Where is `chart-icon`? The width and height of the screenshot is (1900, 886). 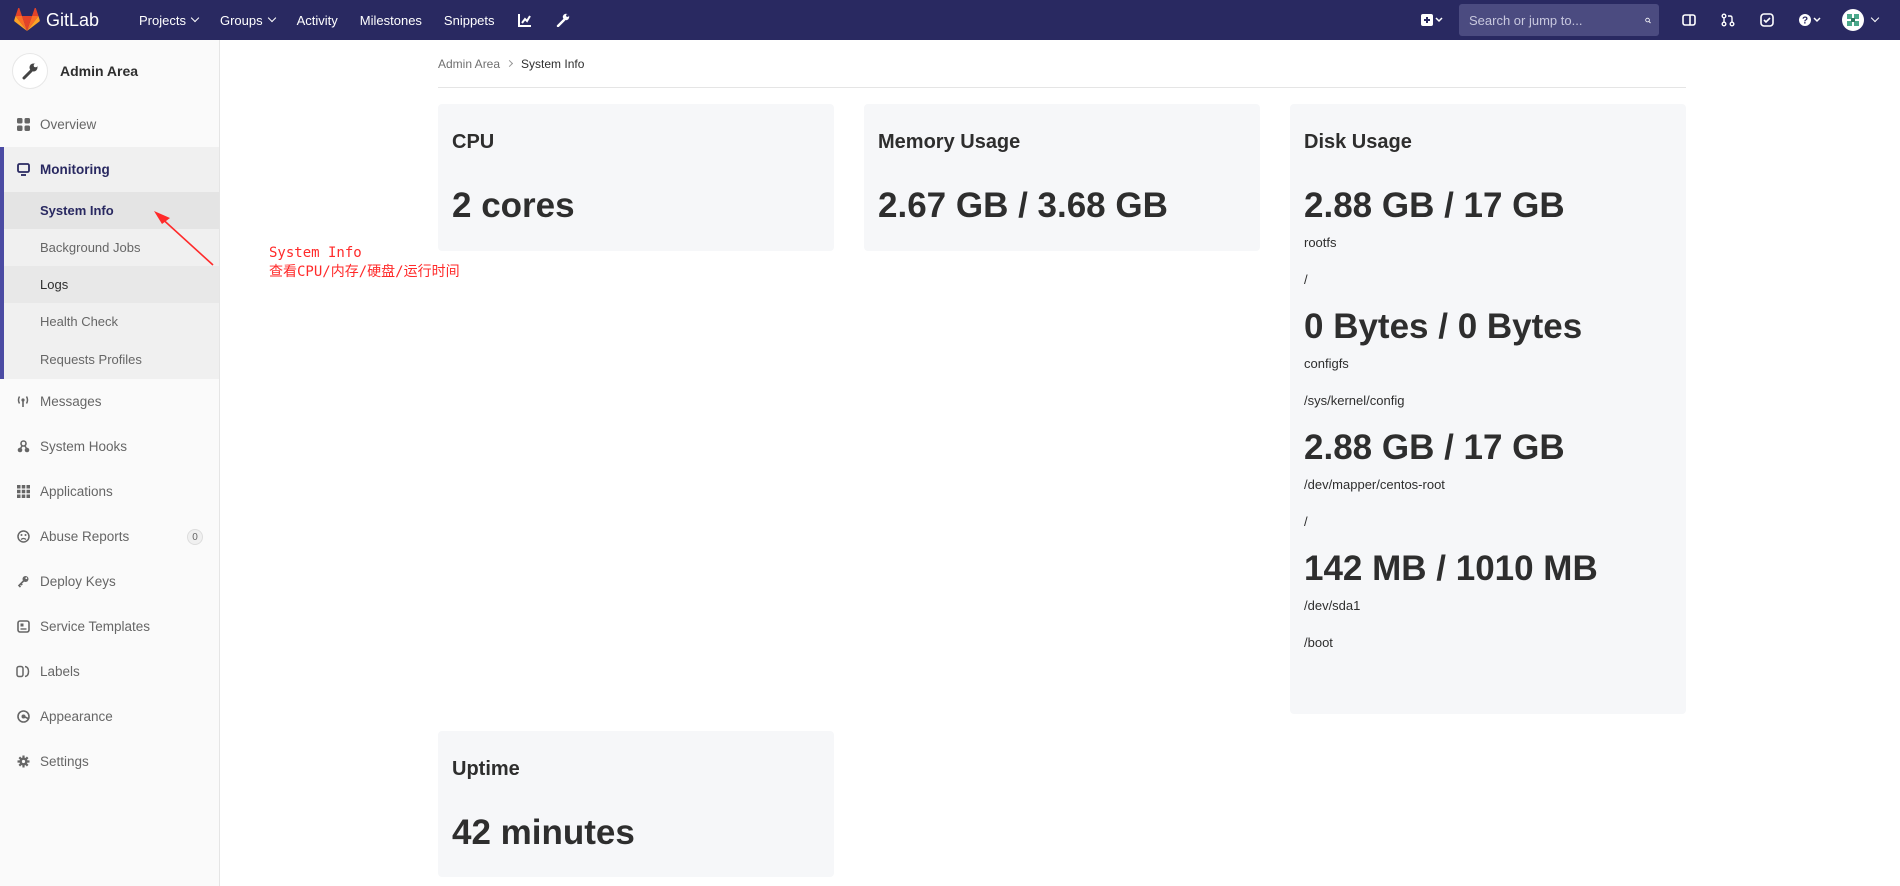
chart-icon is located at coordinates (525, 20).